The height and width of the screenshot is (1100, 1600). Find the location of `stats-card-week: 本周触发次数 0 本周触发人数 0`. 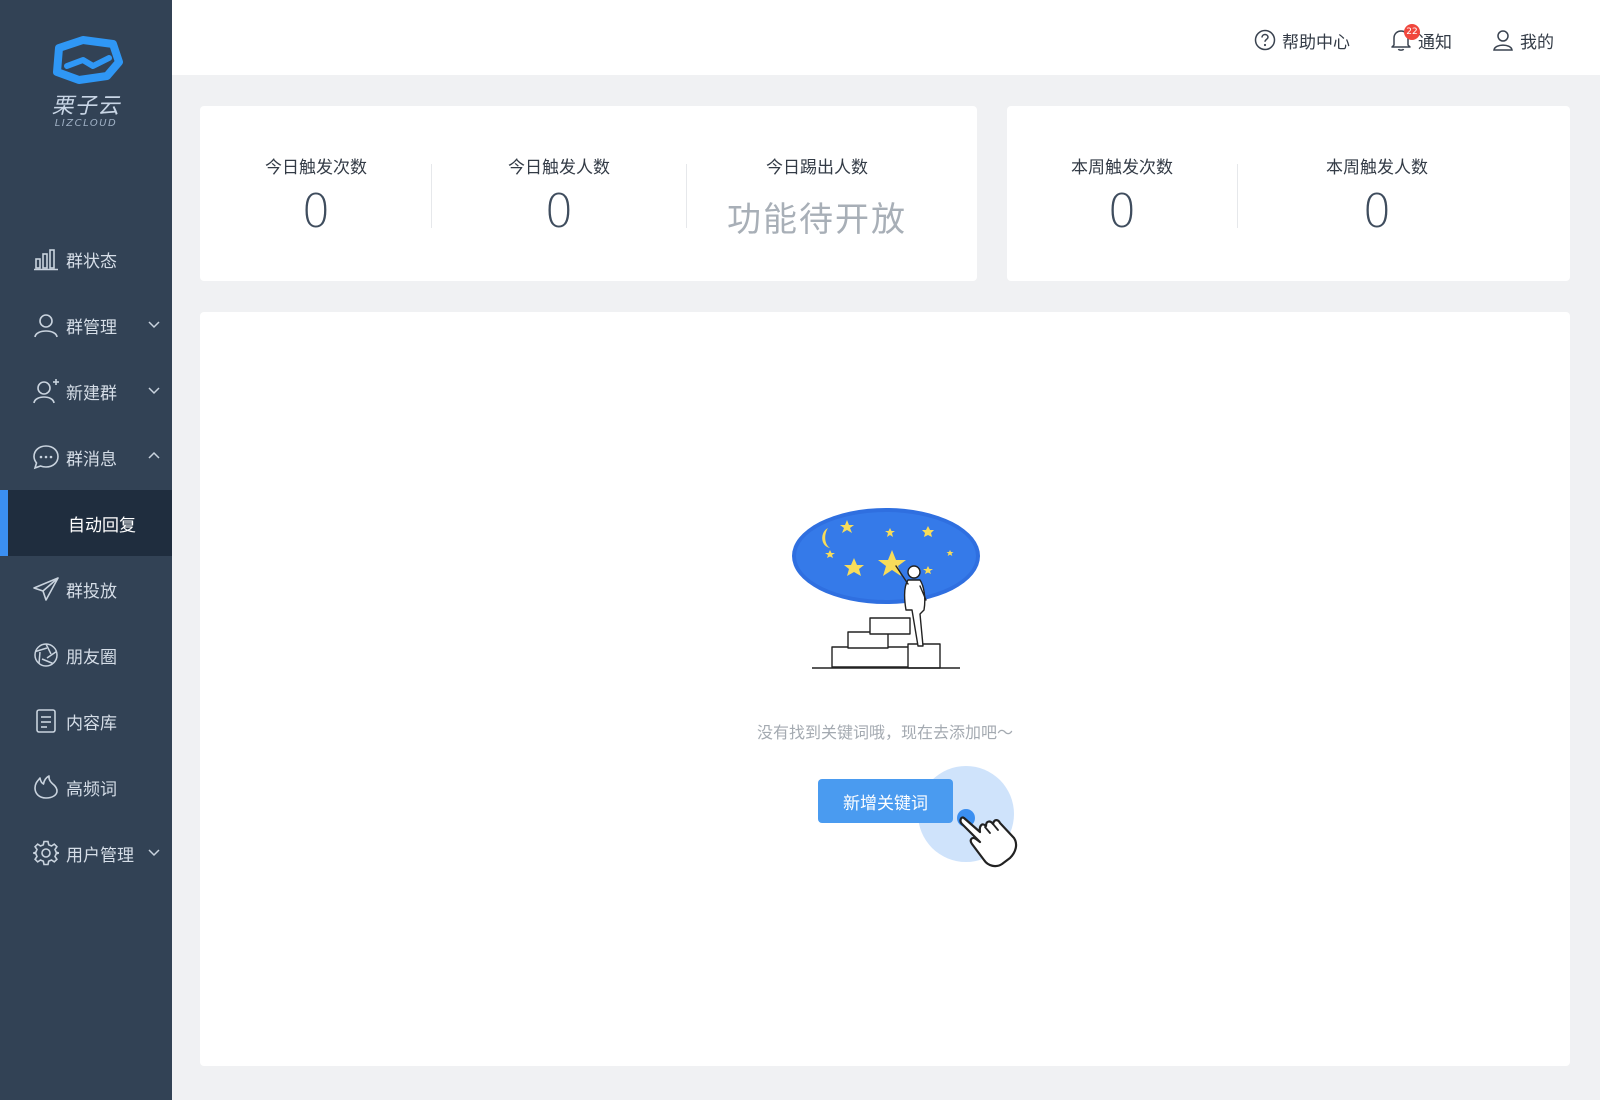

stats-card-week: 本周触发次数 0 本周触发人数 0 is located at coordinates (1288, 193).